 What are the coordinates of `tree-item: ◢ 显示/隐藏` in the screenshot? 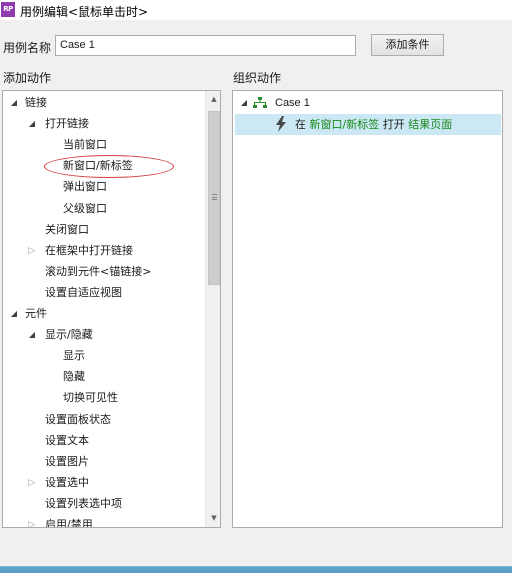 It's located at (103, 335).